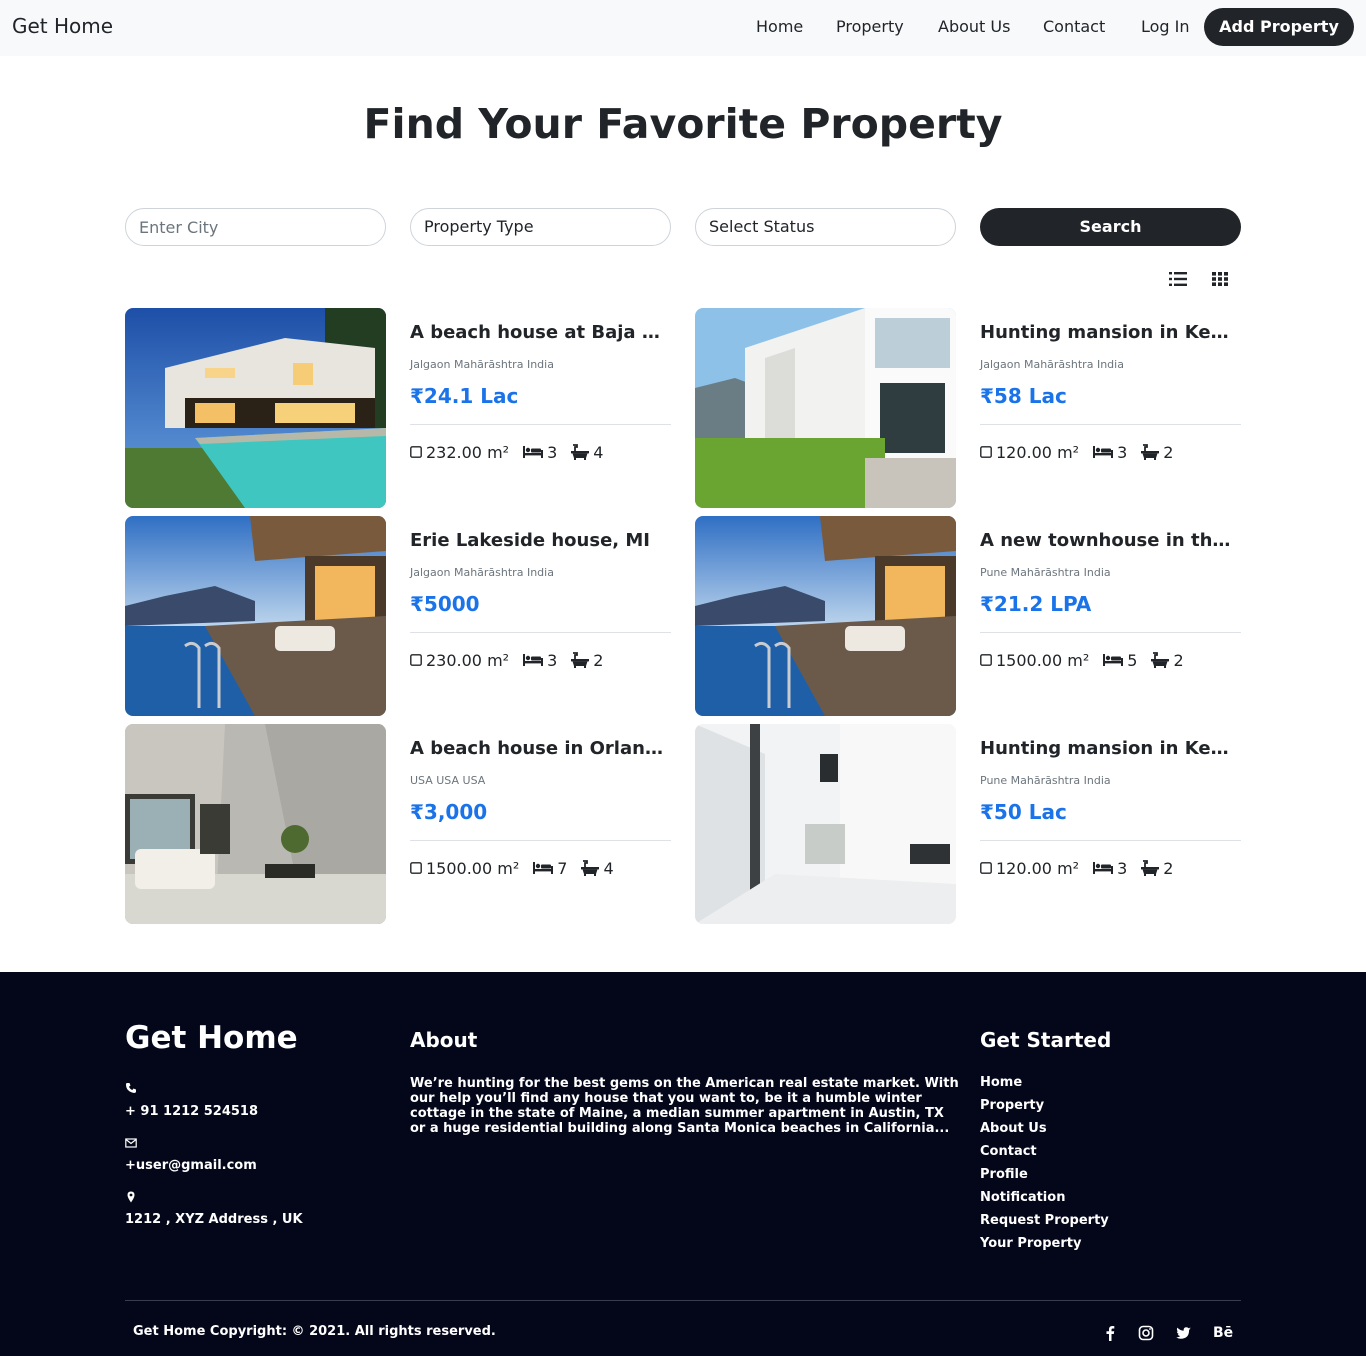 The image size is (1366, 1356). What do you see at coordinates (464, 396) in the screenshot?
I see `listing-price: ₹24.1 Lac` at bounding box center [464, 396].